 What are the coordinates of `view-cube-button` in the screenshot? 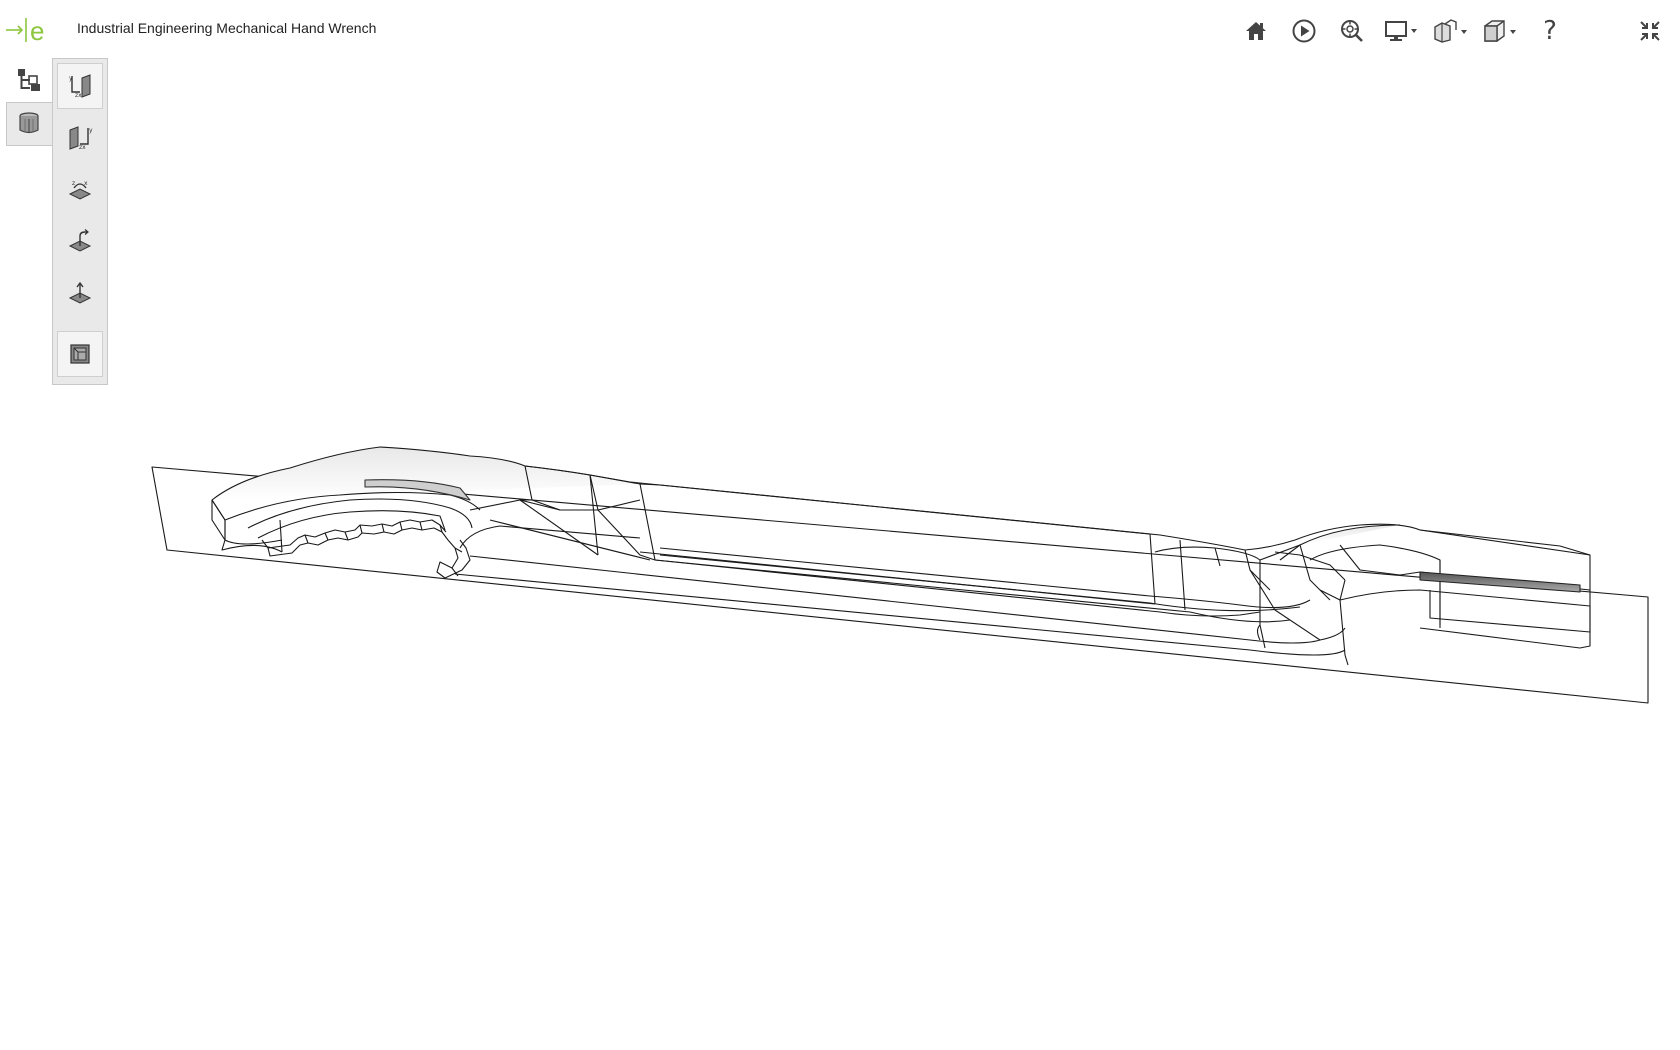 It's located at (1500, 31).